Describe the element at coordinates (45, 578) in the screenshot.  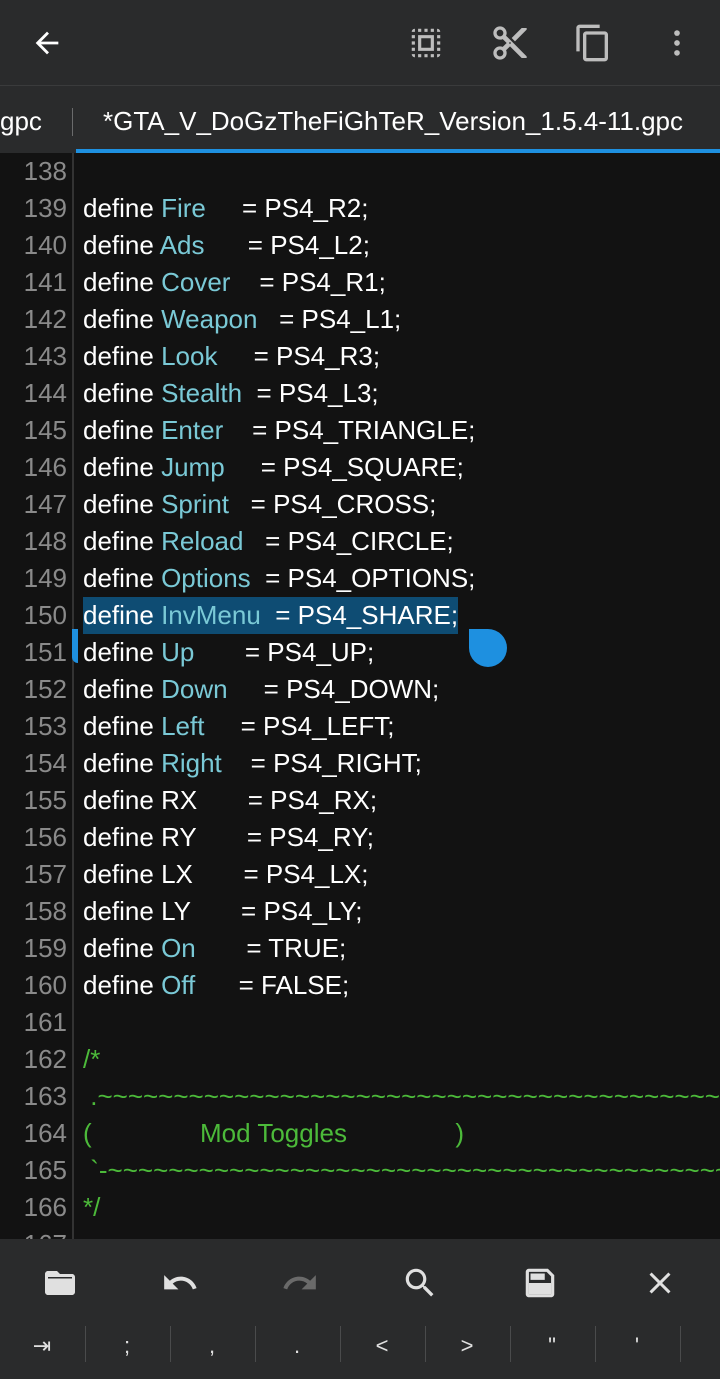
I see `line-number: 149` at that location.